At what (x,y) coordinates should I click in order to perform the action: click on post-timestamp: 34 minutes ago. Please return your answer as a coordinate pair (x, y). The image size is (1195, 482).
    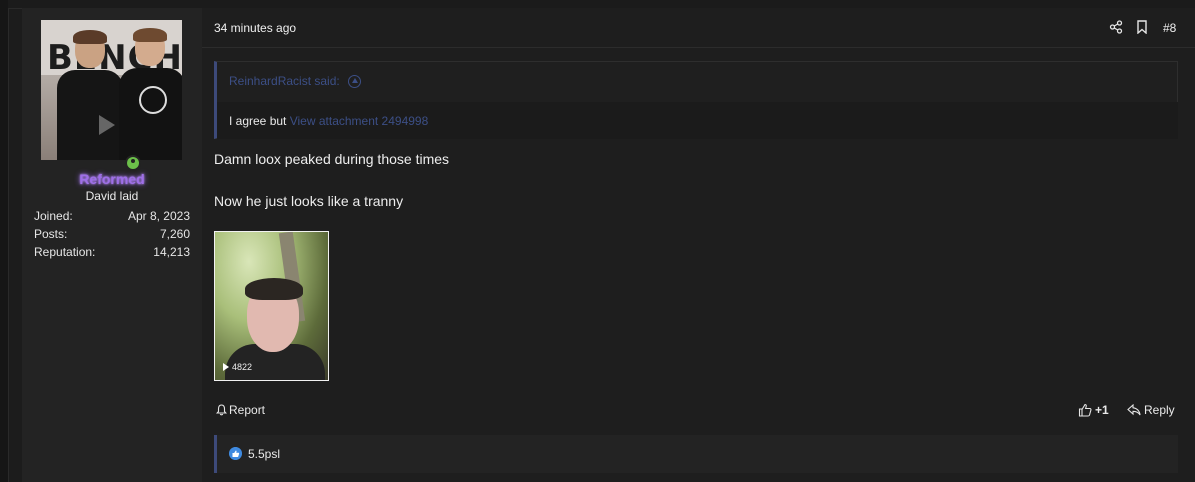
    Looking at the image, I should click on (255, 28).